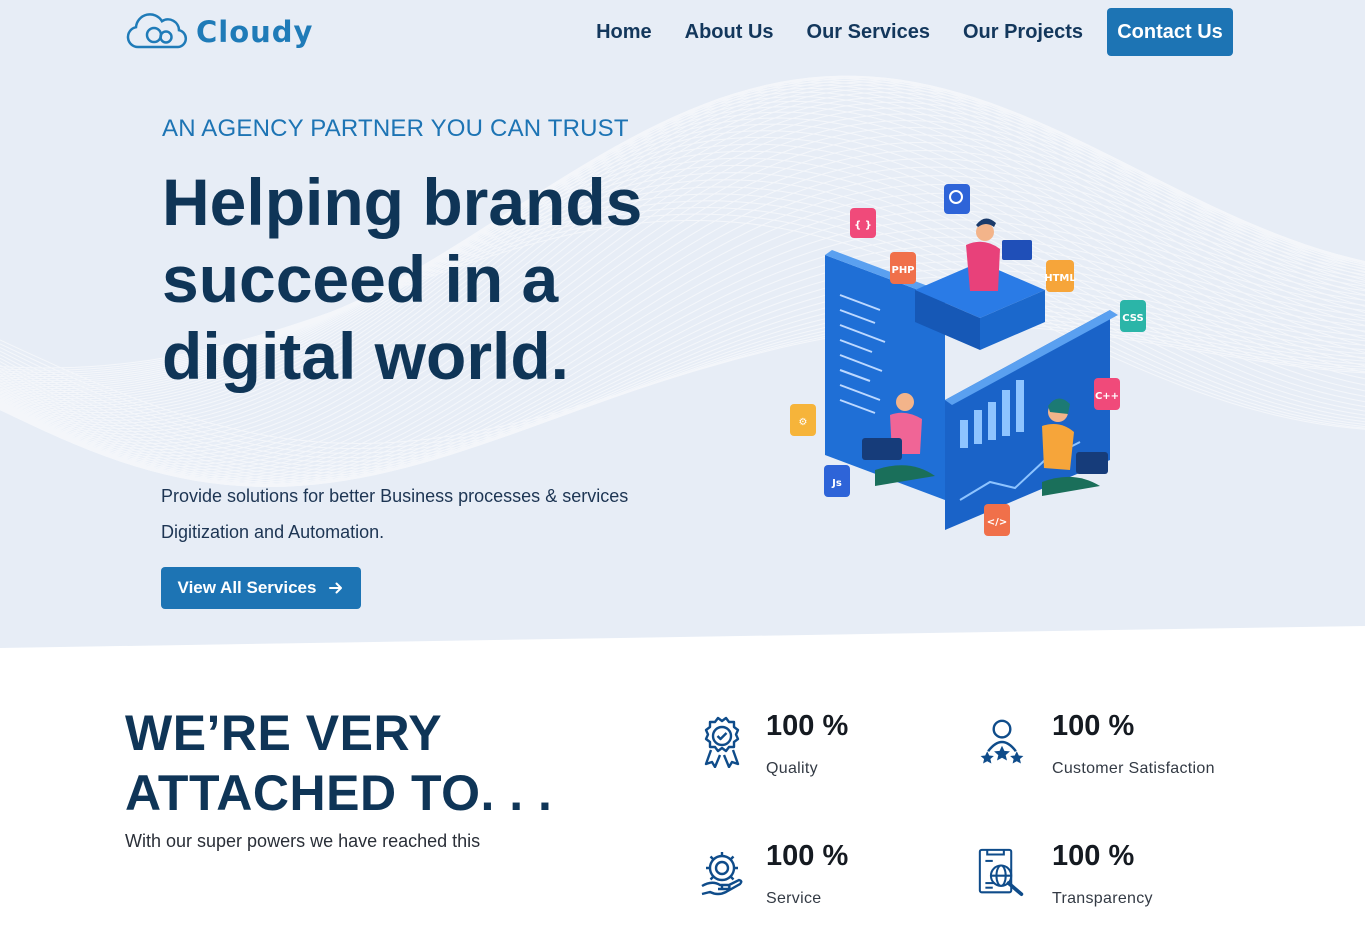 This screenshot has height=944, width=1365. I want to click on document-search-icon, so click(1001, 872).